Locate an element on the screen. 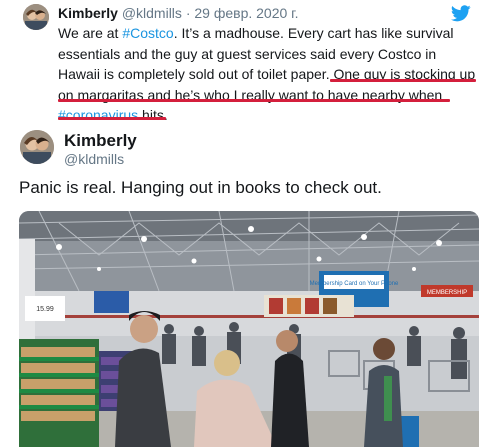 The width and height of the screenshot is (485, 447). main-avatar is located at coordinates (37, 147).